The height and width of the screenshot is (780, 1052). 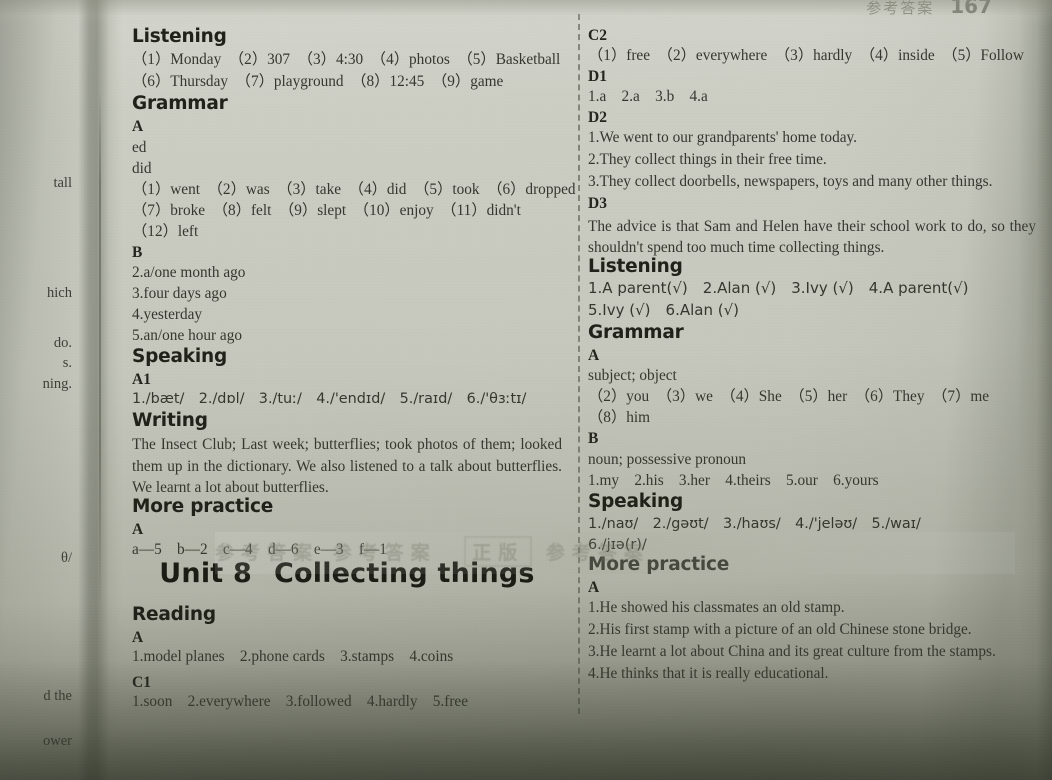 What do you see at coordinates (57, 696) in the screenshot?
I see `adjacent-text-fragment: d the` at bounding box center [57, 696].